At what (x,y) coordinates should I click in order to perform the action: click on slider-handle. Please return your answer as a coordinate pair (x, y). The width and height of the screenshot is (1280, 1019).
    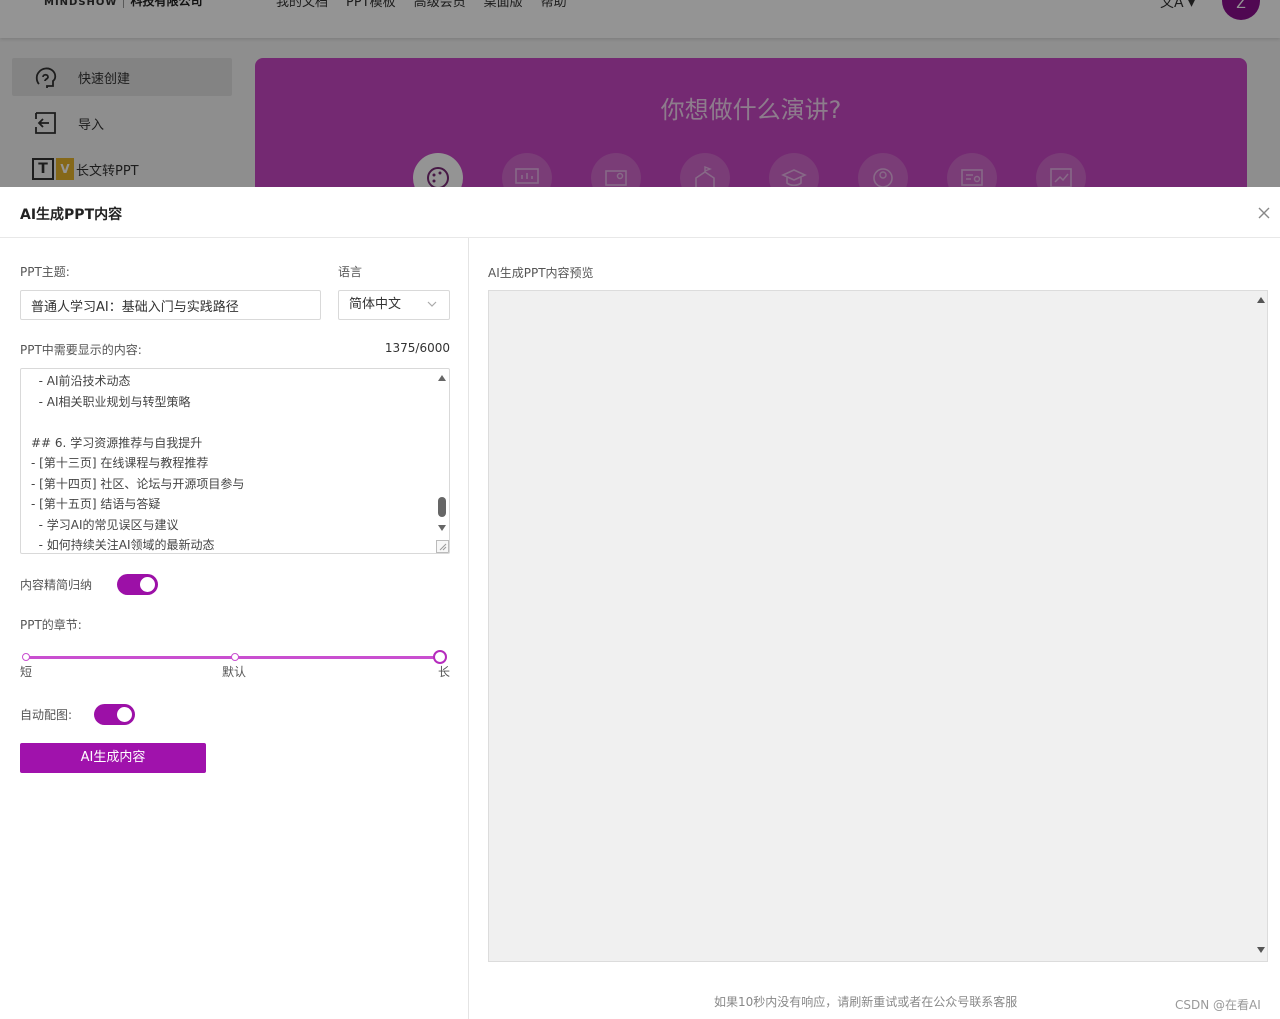
    Looking at the image, I should click on (440, 657).